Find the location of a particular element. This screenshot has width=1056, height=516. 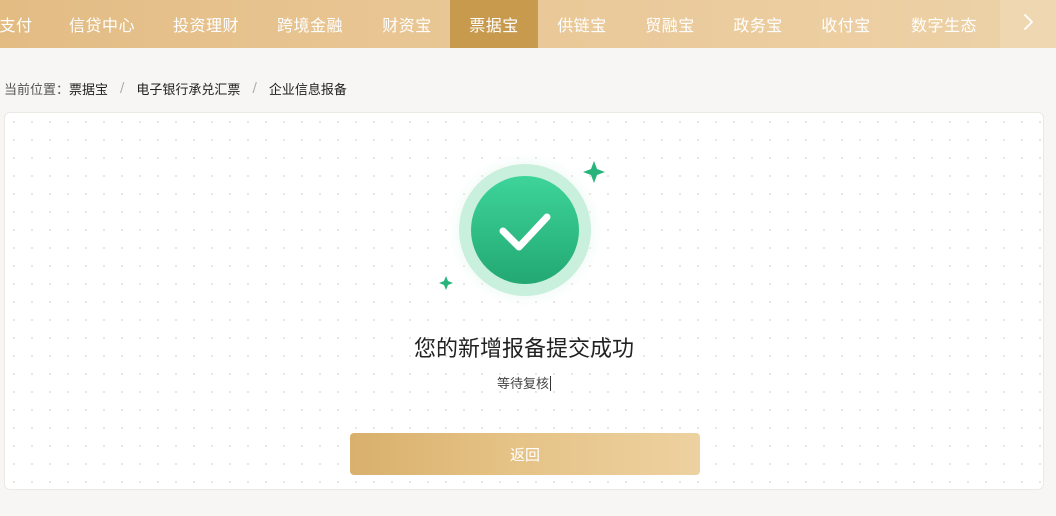

nav-item-credit-center: 信贷中心 is located at coordinates (102, 24).